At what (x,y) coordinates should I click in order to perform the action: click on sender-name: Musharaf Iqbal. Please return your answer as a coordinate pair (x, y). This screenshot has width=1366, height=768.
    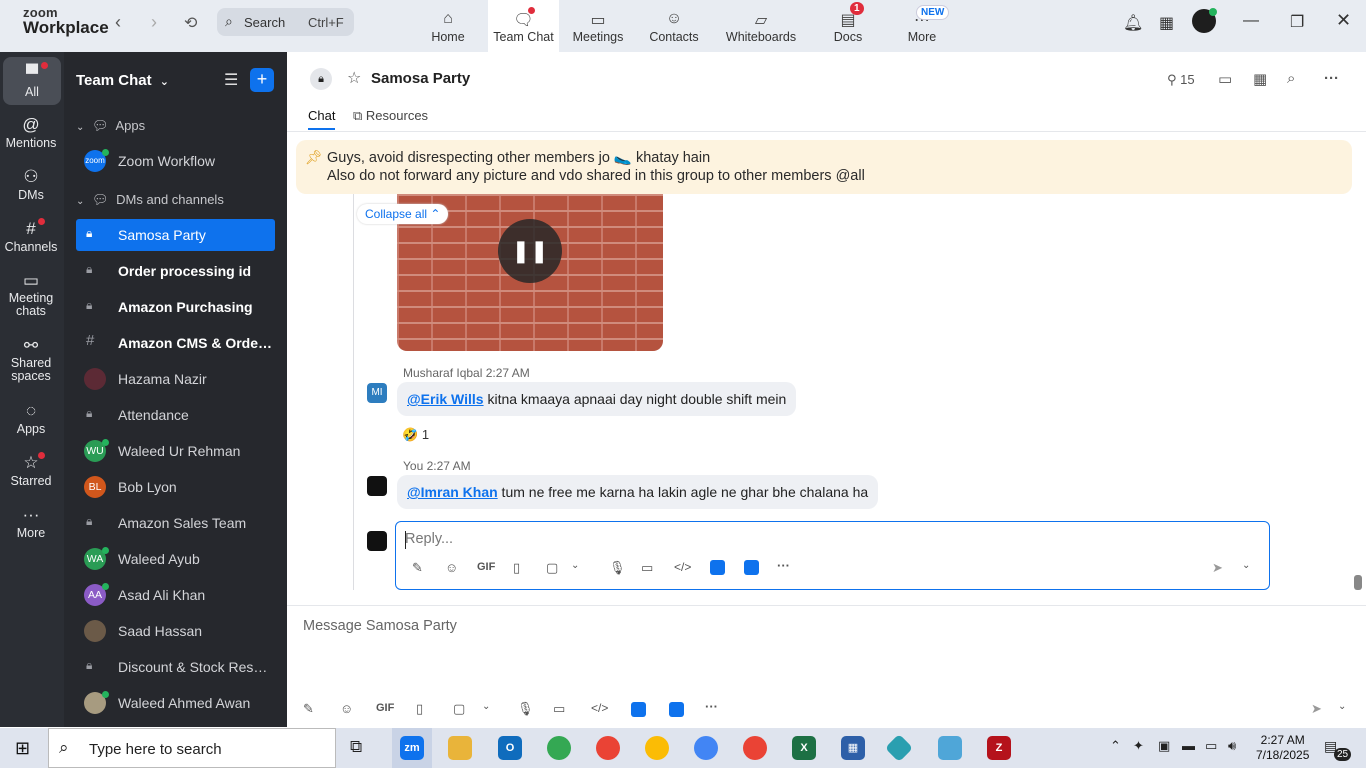
    Looking at the image, I should click on (442, 373).